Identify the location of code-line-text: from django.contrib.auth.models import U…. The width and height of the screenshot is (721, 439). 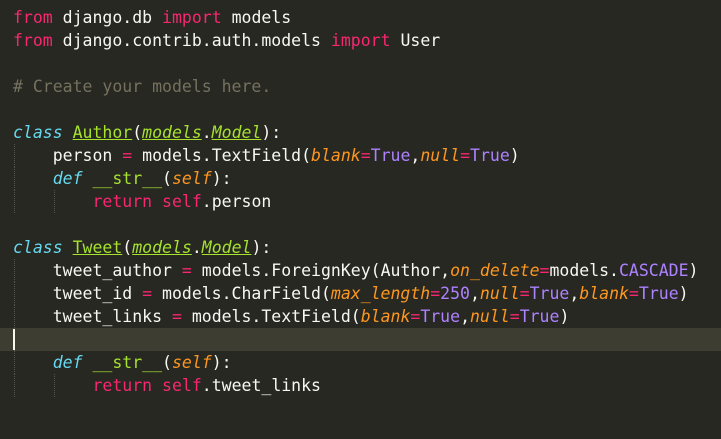
(226, 40).